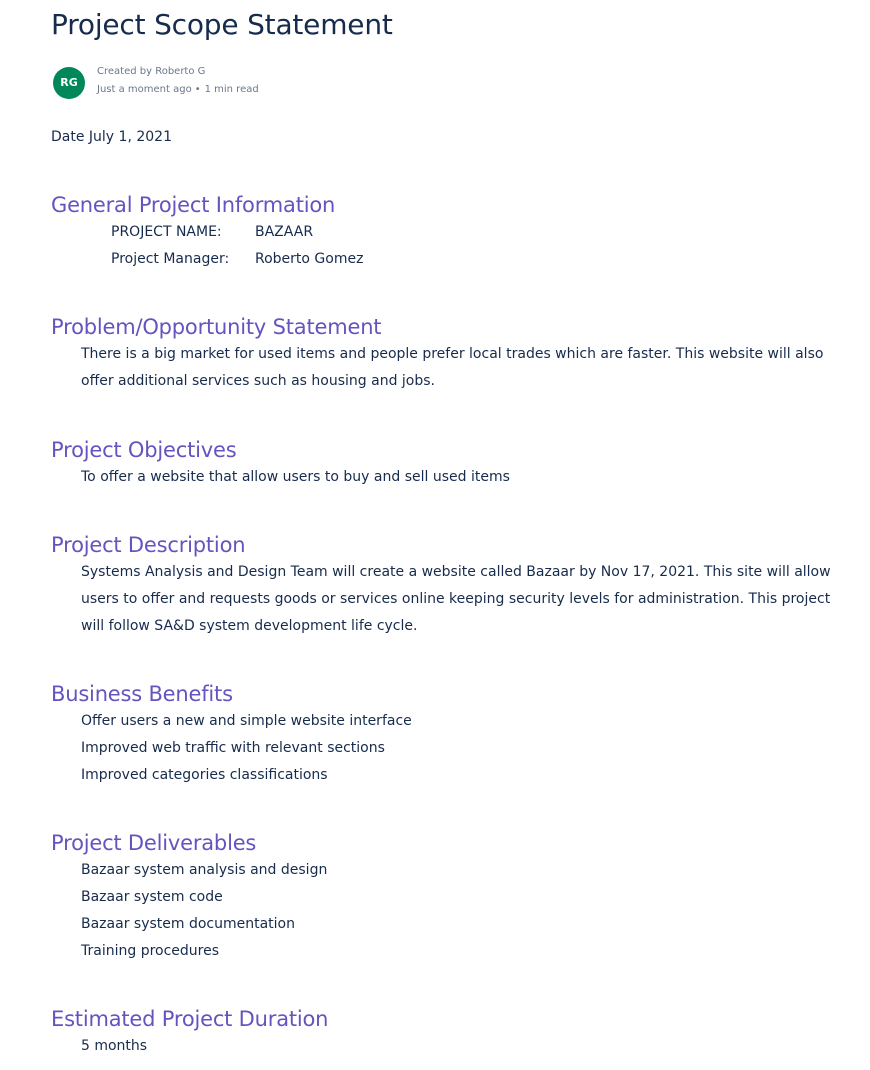 The image size is (870, 1070). I want to click on byline-when: Just a moment ago • 1 min read, so click(178, 90).